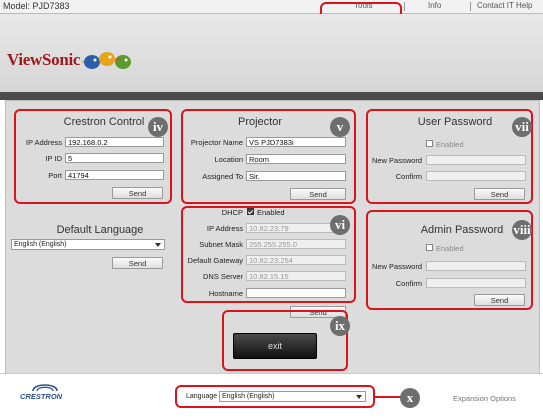 Image resolution: width=543 pixels, height=419 pixels. Describe the element at coordinates (504, 5) in the screenshot. I see `contact-it-help-link: Contact IT Help` at that location.